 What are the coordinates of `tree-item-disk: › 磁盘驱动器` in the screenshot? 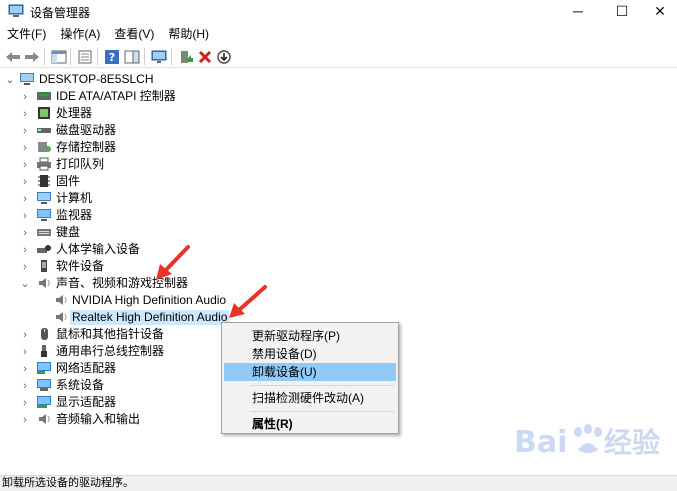 It's located at (338, 130).